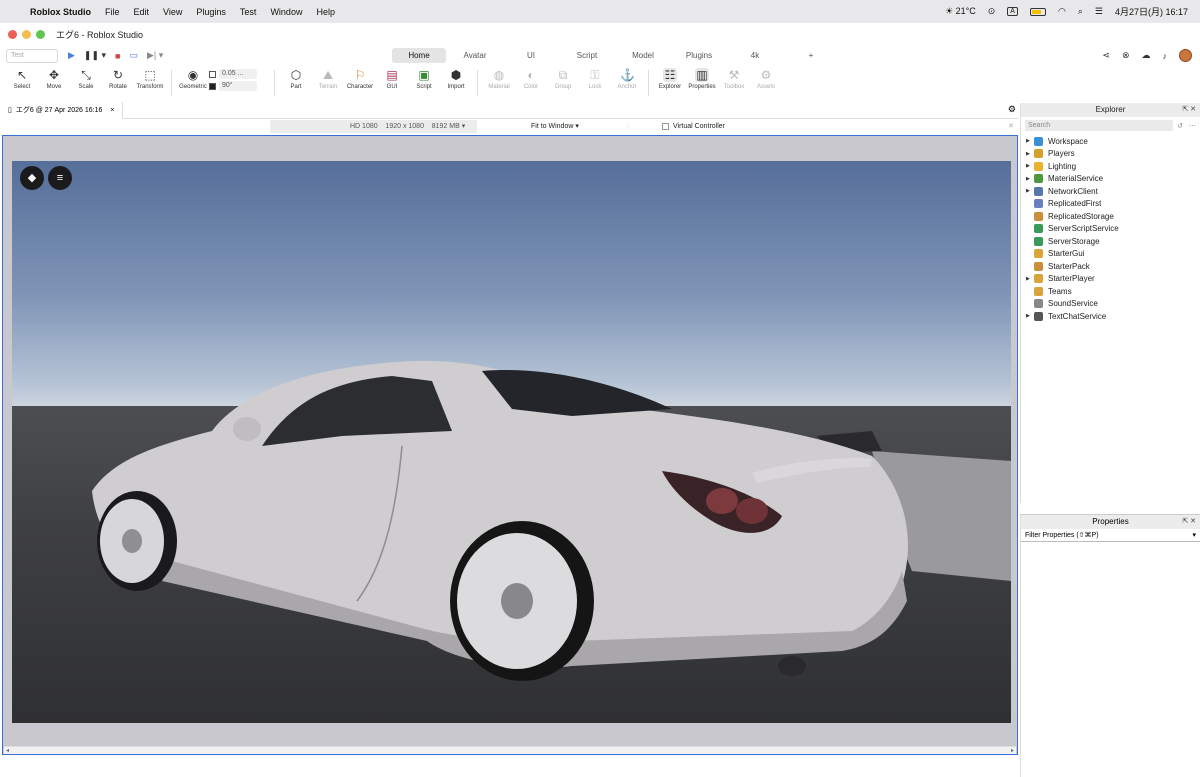 The height and width of the screenshot is (777, 1200). What do you see at coordinates (699, 55) in the screenshot?
I see `tab-plugins: Plugins` at bounding box center [699, 55].